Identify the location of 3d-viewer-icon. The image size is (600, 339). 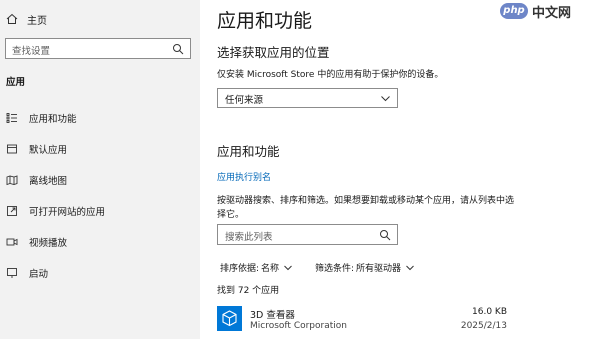
(229, 318).